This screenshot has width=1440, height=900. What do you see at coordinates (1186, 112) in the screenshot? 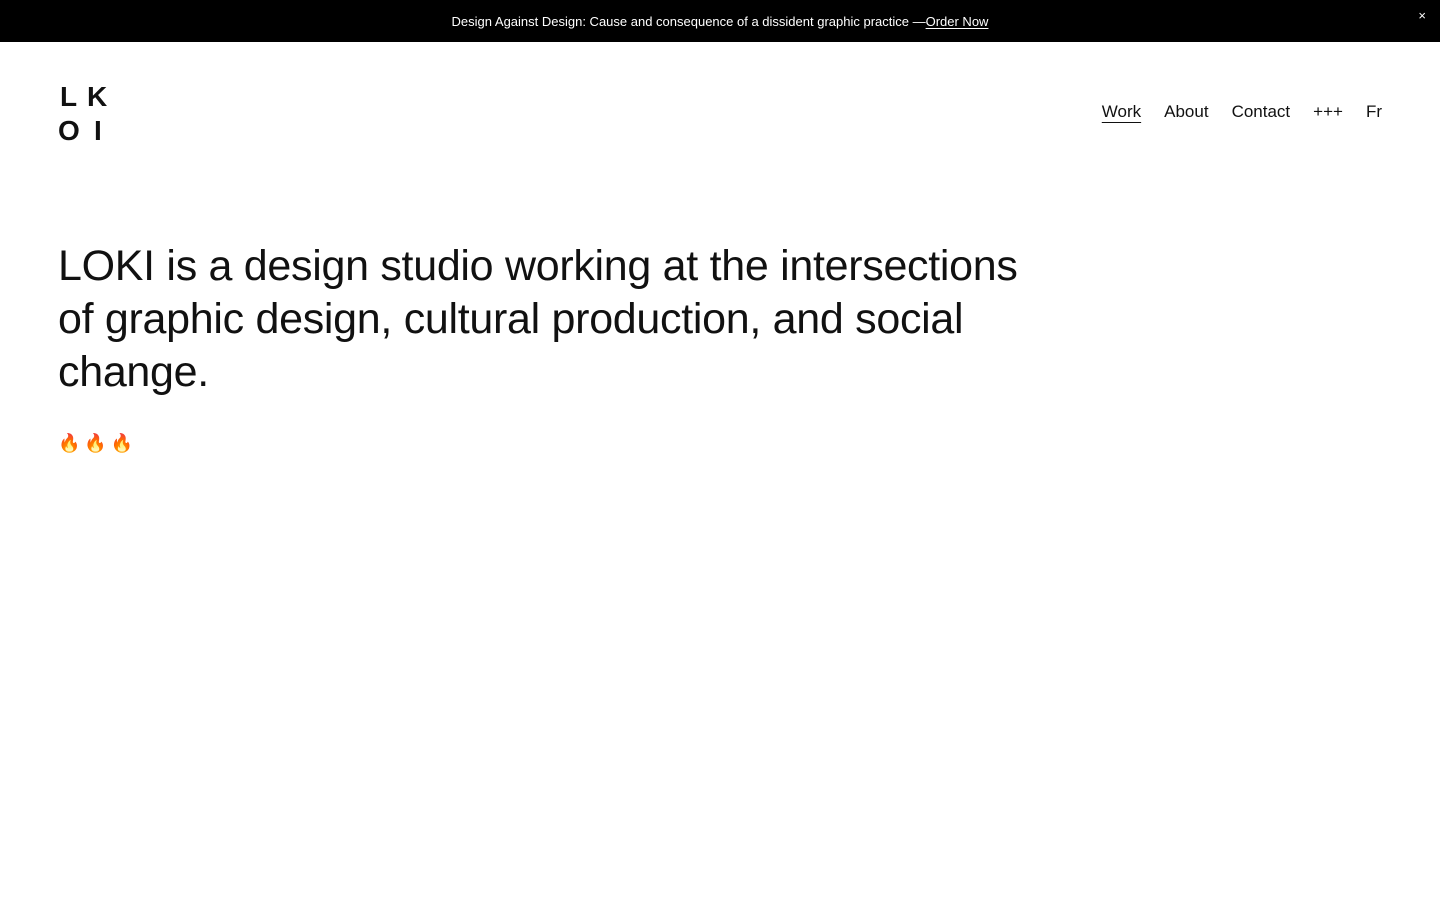
I see `nav-item-about: About` at bounding box center [1186, 112].